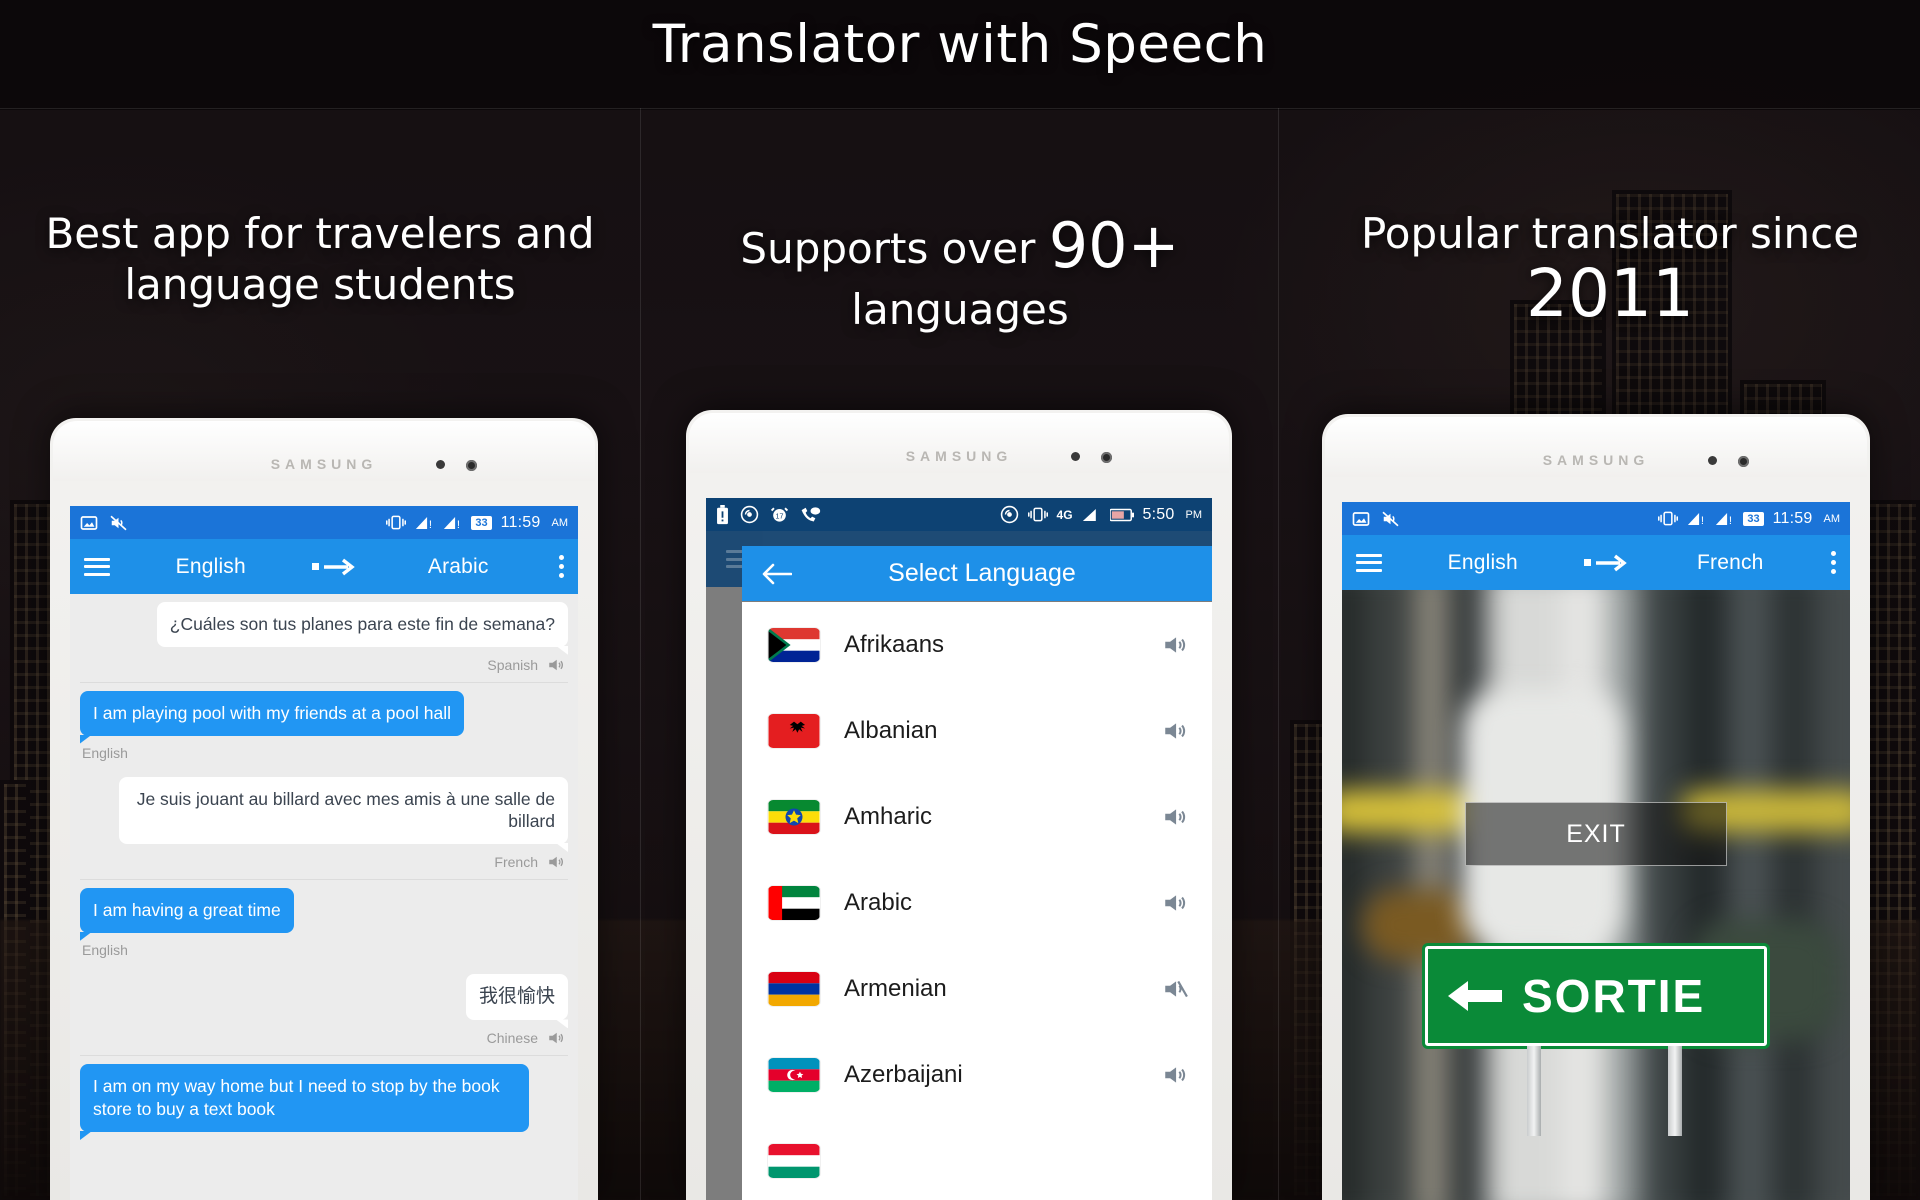  I want to click on list-item-partial, so click(977, 1159).